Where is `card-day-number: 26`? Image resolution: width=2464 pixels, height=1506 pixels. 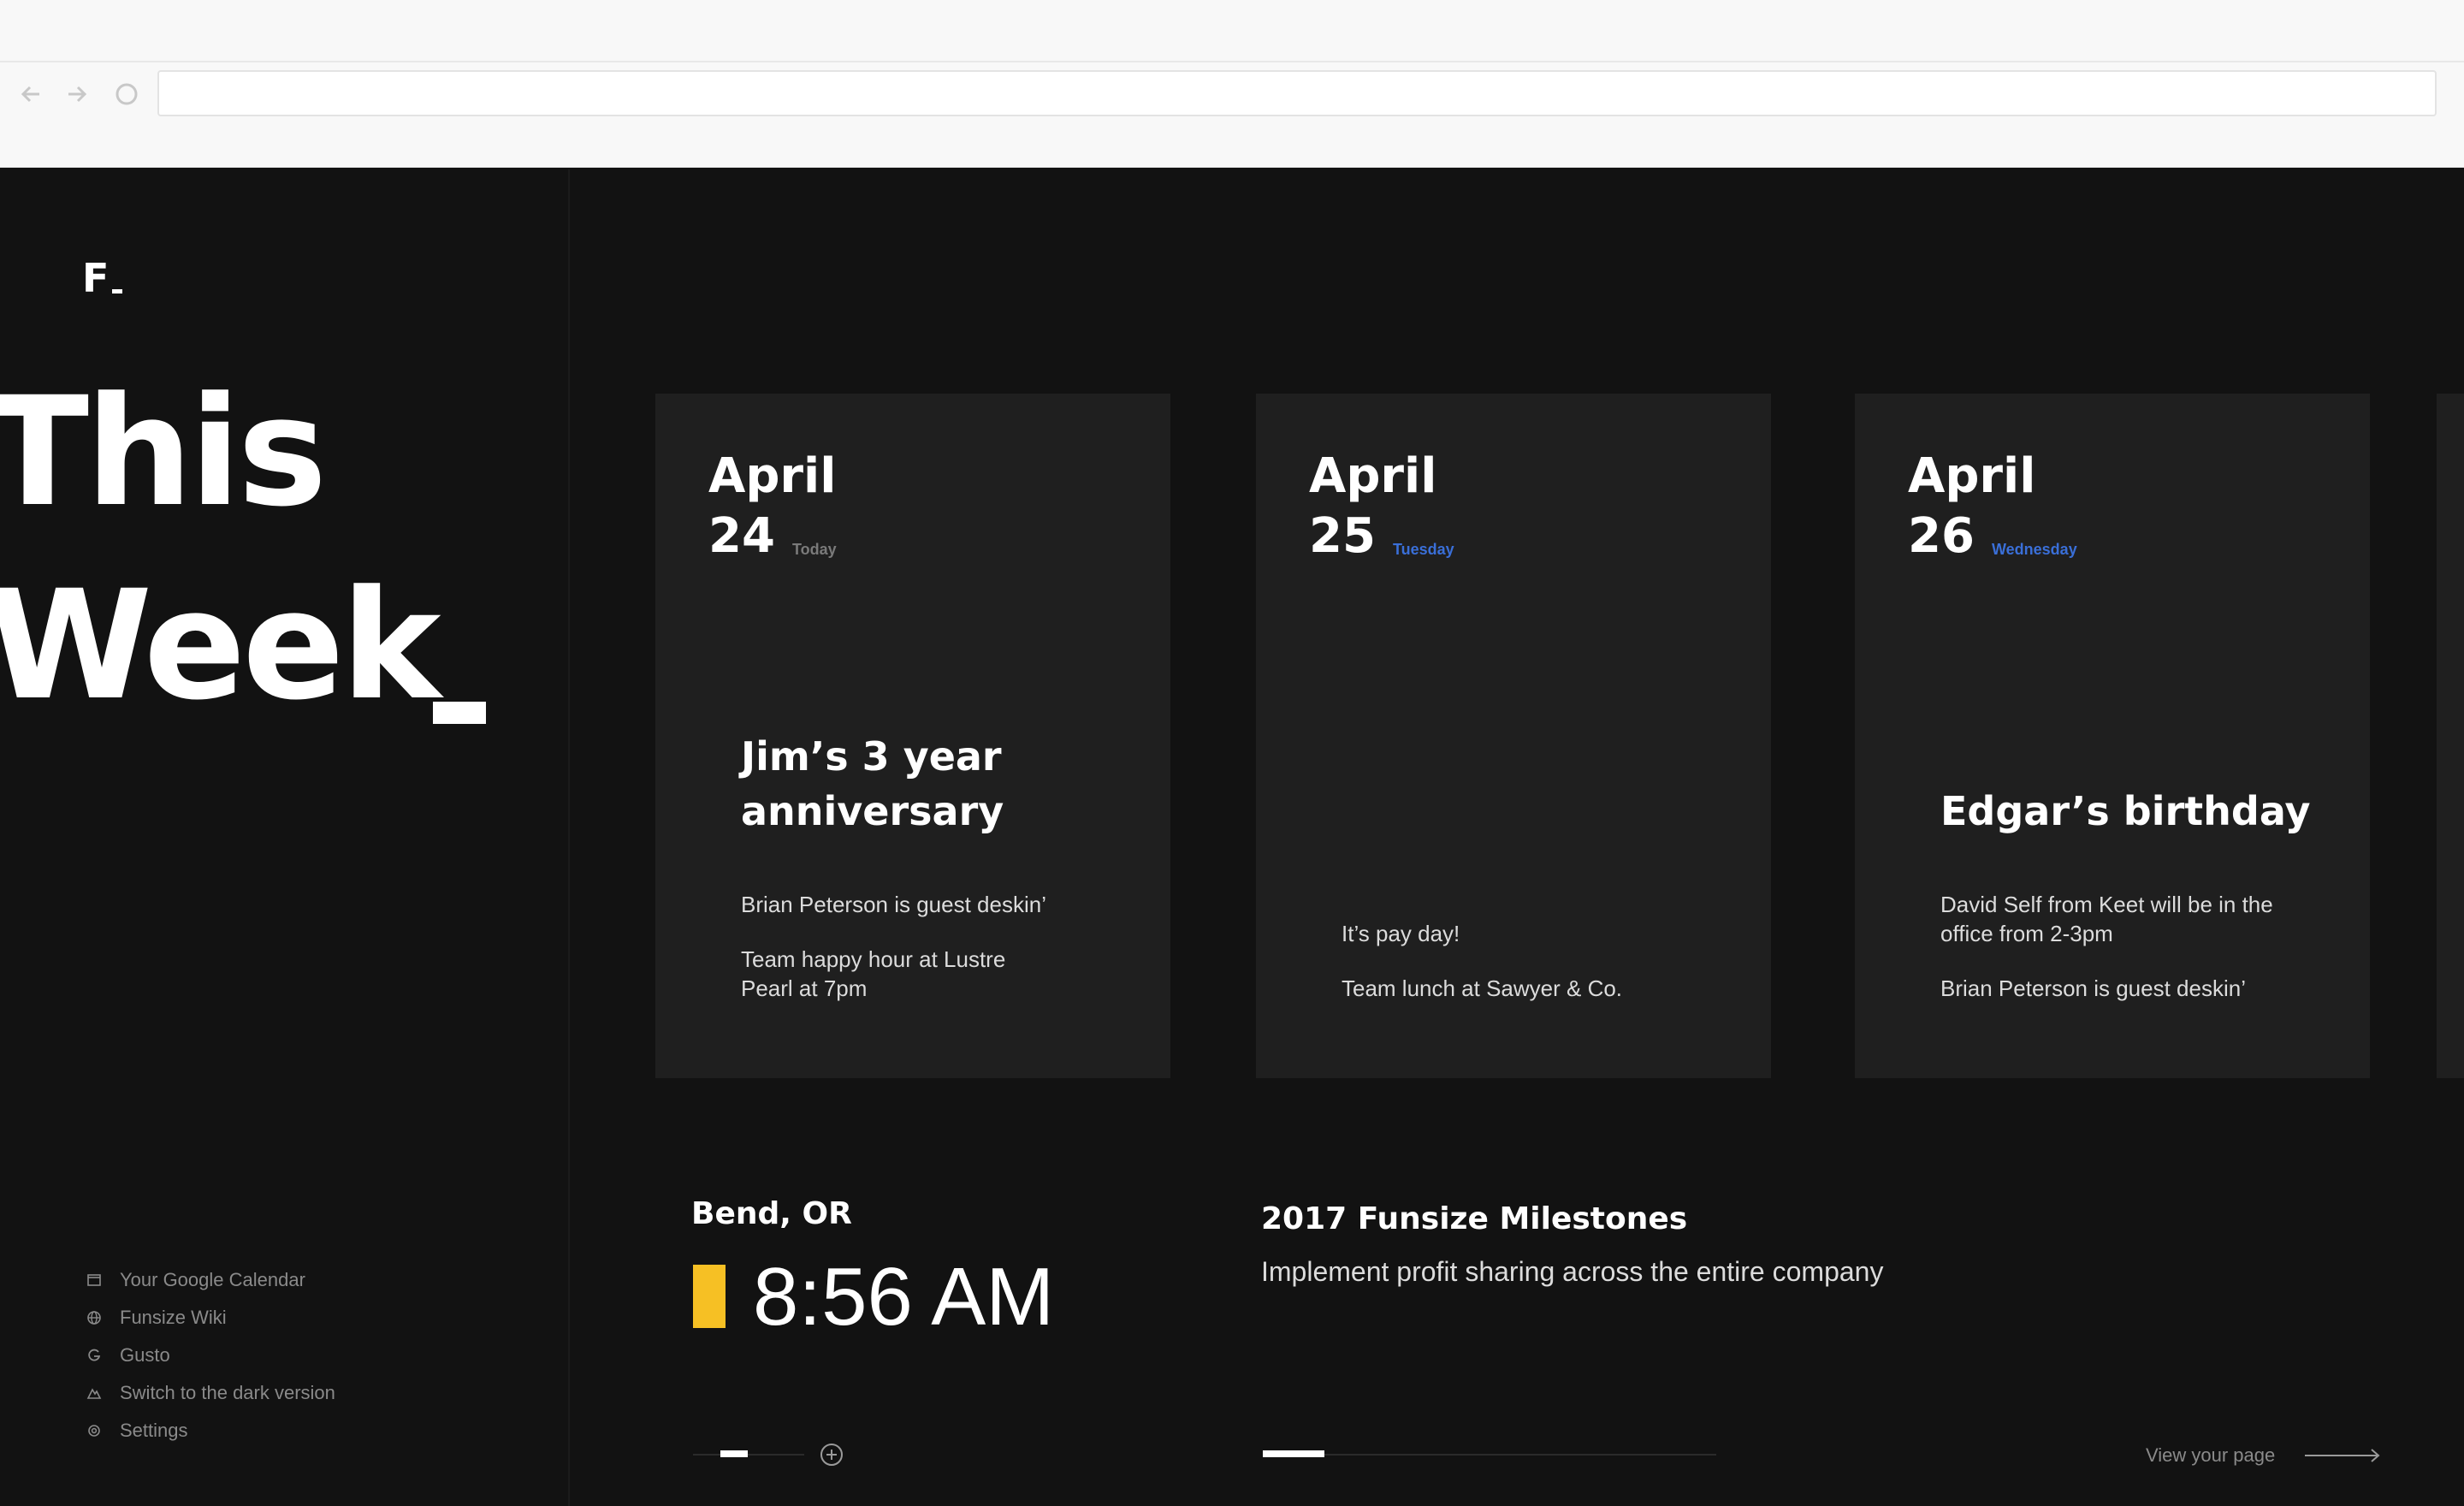 card-day-number: 26 is located at coordinates (1941, 536).